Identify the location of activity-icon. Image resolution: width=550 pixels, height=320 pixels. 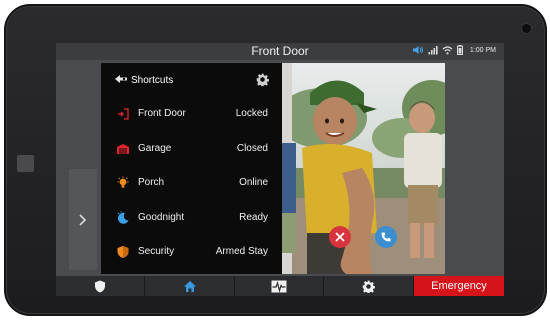
(279, 286).